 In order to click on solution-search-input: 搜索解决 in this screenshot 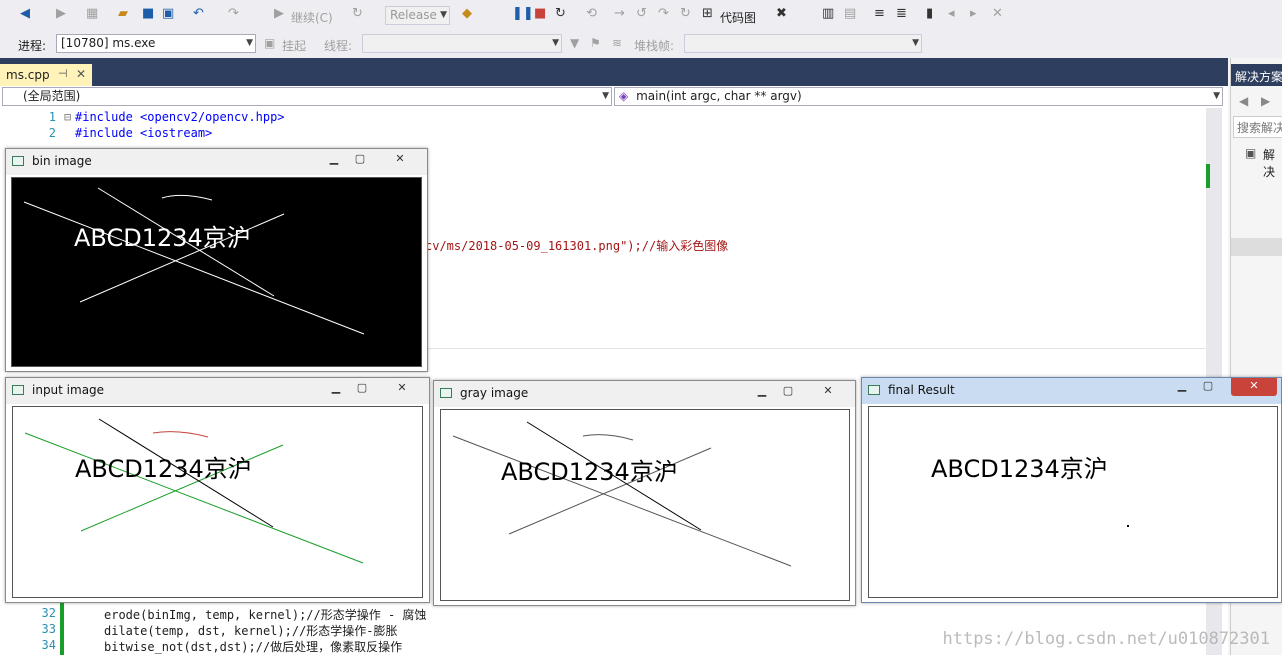, I will do `click(1257, 127)`.